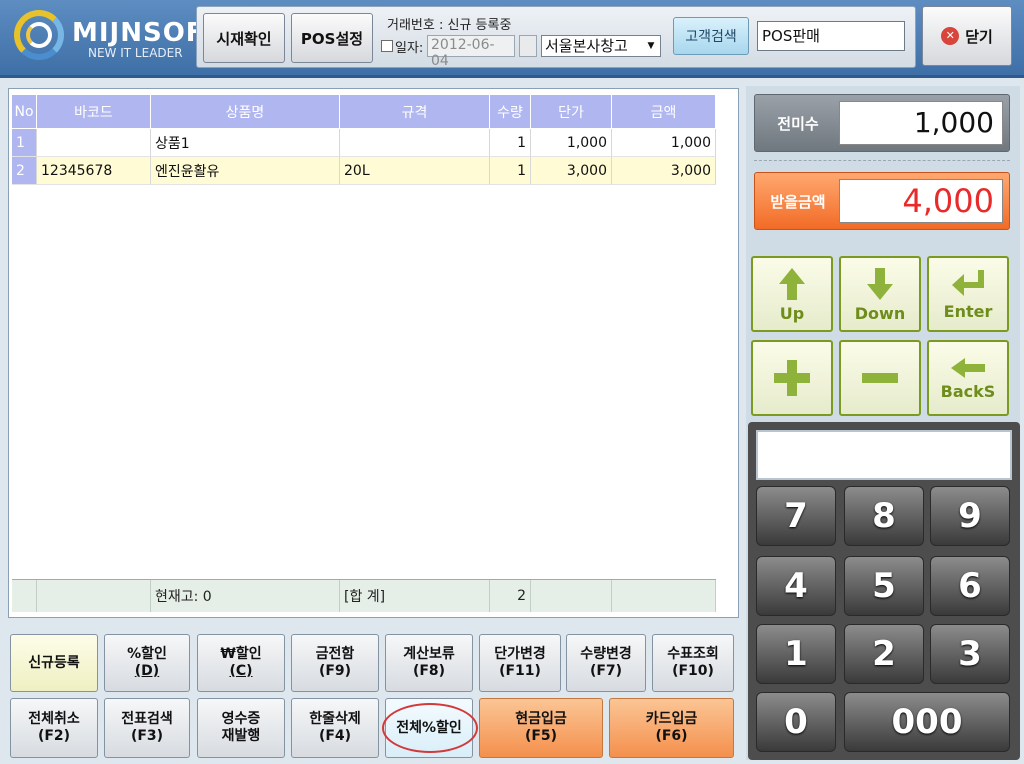 Image resolution: width=1024 pixels, height=764 pixels. I want to click on footer-price, so click(571, 596).